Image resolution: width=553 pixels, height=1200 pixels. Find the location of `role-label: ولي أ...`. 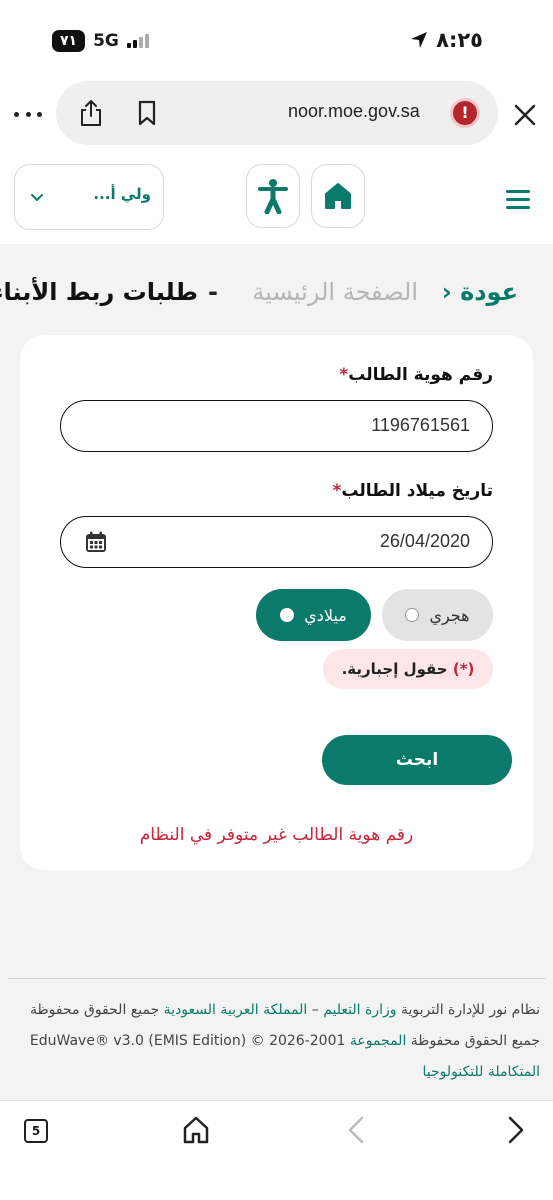

role-label: ولي أ... is located at coordinates (122, 194).